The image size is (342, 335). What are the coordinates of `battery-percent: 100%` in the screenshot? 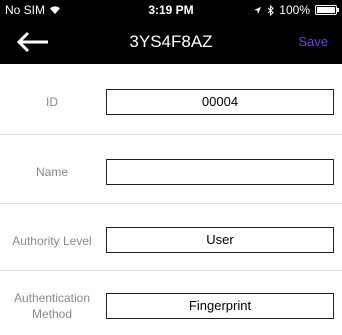 It's located at (294, 10).